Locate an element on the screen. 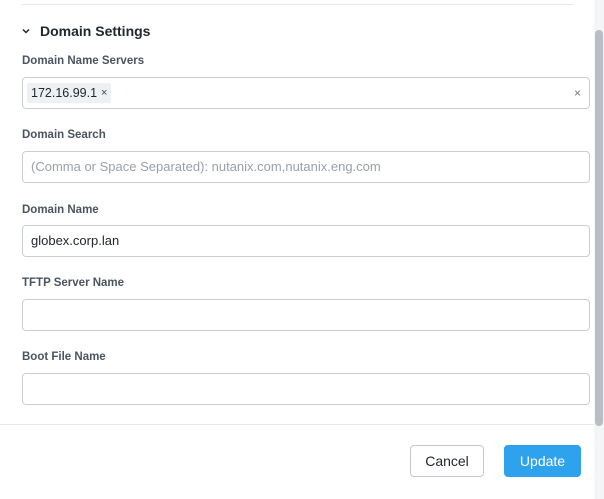 The width and height of the screenshot is (604, 499). section-title: Domain Settings is located at coordinates (95, 31).